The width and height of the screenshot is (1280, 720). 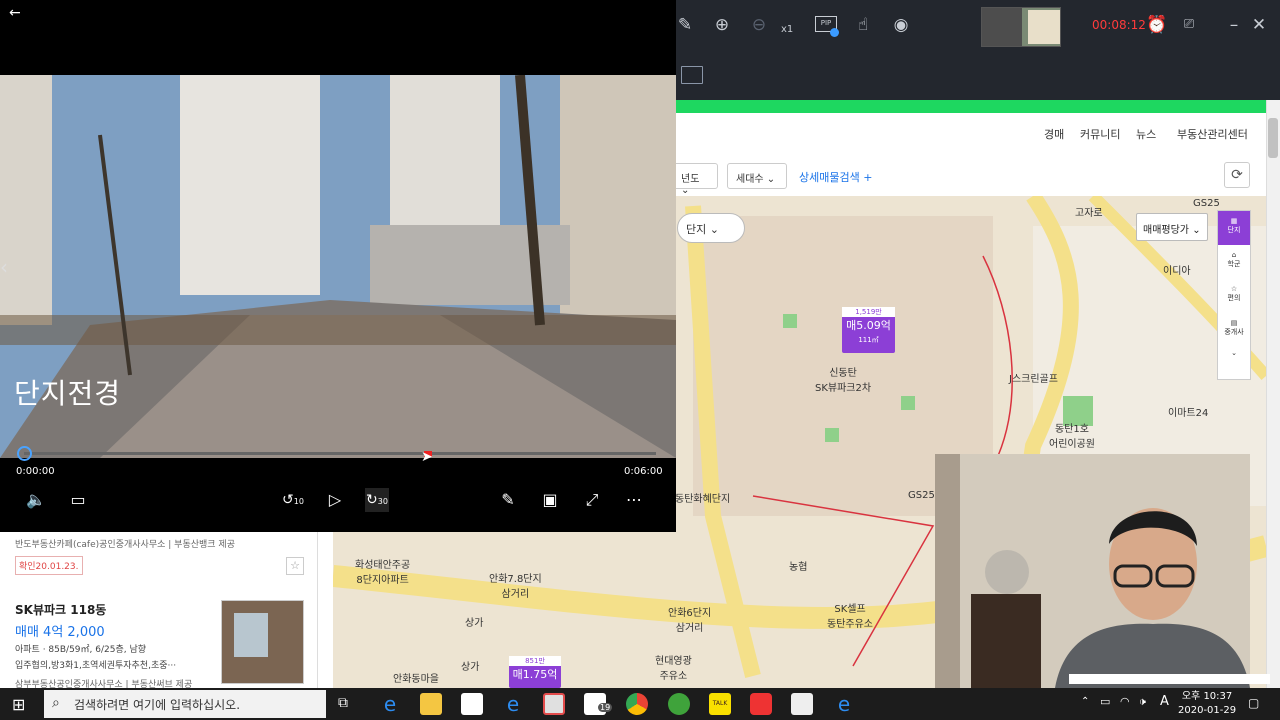 What do you see at coordinates (427, 457) in the screenshot?
I see `mouse-cursor-icon: ➤` at bounding box center [427, 457].